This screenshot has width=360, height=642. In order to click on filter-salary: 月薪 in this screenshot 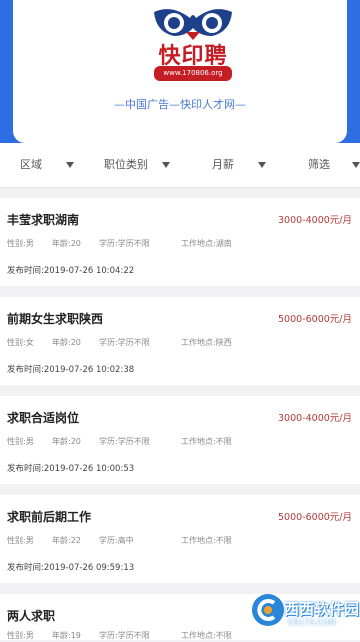, I will do `click(239, 165)`.